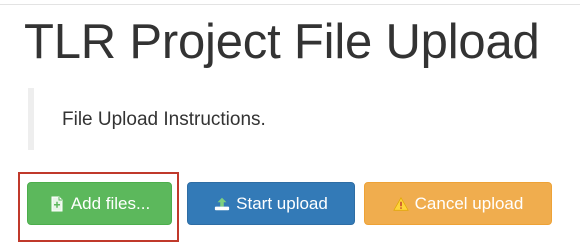 Image resolution: width=580 pixels, height=250 pixels. I want to click on start-upload-label: Start upload, so click(282, 203).